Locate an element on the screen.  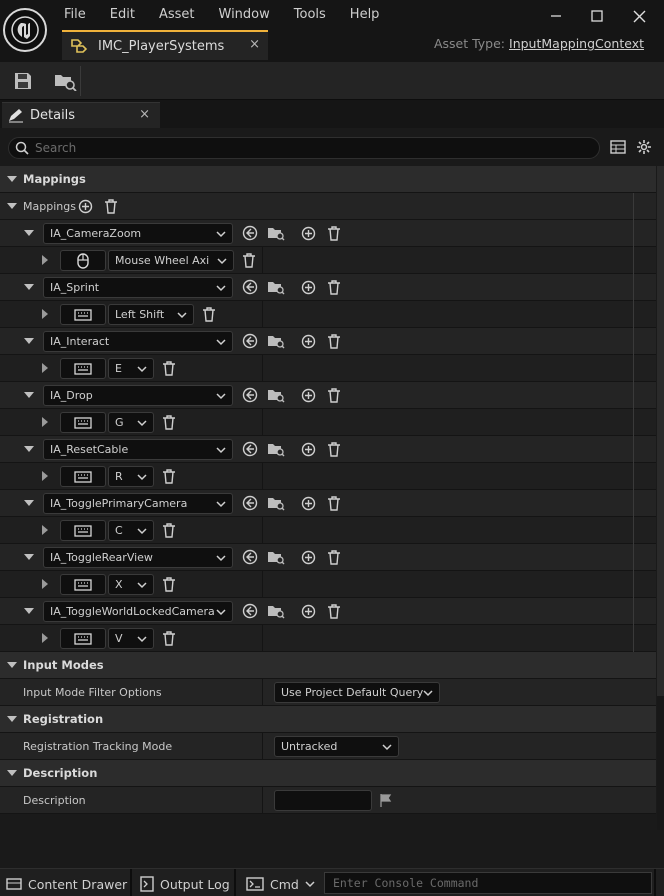
description-input is located at coordinates (323, 800).